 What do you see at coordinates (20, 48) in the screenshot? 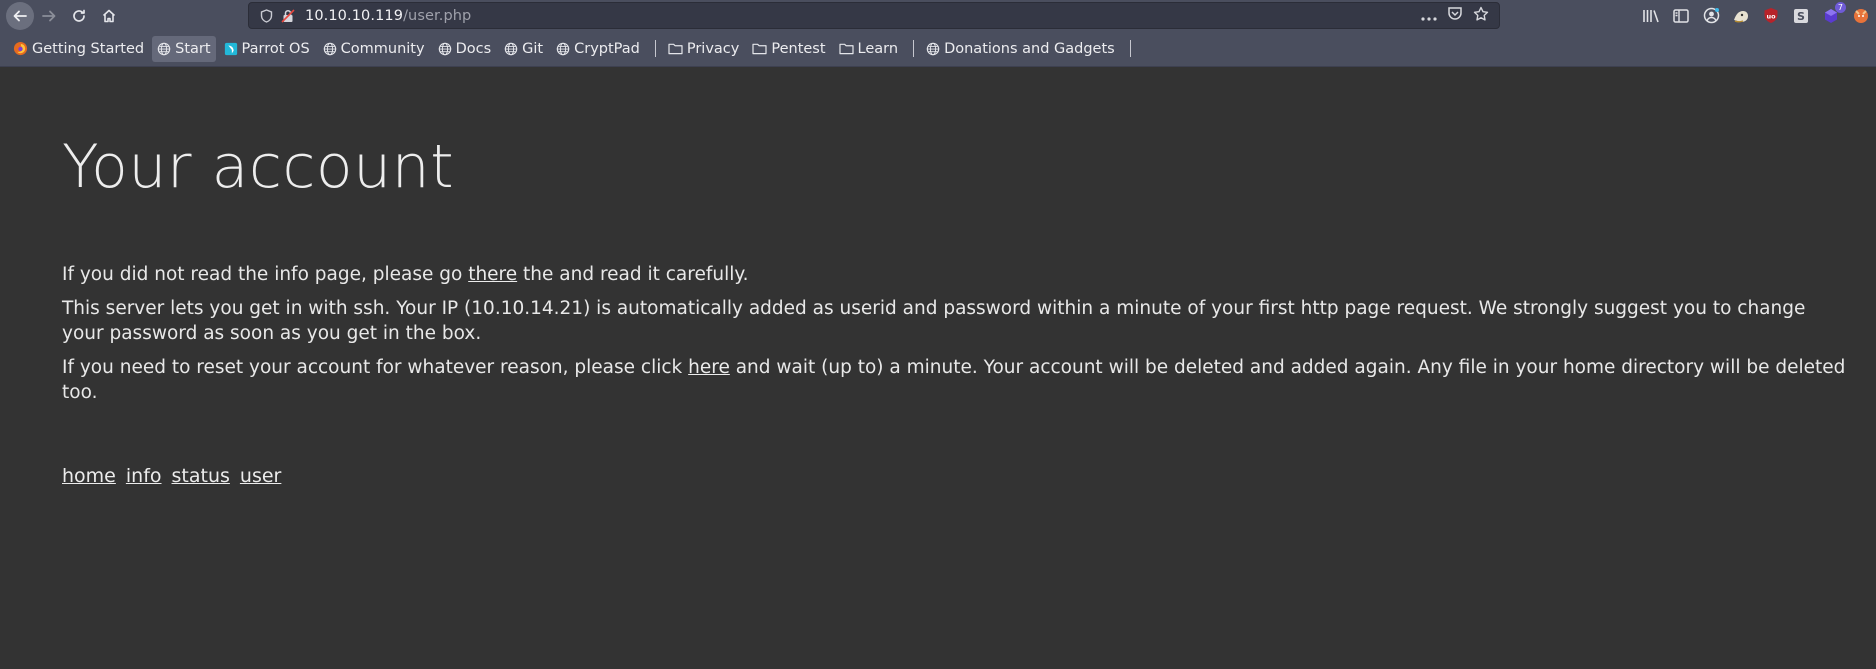
I see `firefox-icon` at bounding box center [20, 48].